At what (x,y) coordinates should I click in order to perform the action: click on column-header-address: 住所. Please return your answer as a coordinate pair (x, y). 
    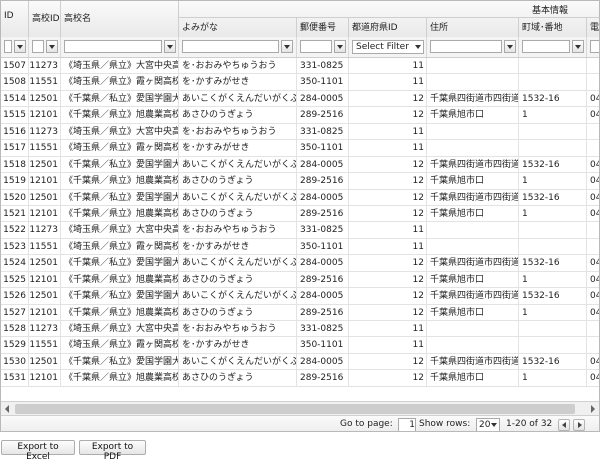
    Looking at the image, I should click on (473, 27).